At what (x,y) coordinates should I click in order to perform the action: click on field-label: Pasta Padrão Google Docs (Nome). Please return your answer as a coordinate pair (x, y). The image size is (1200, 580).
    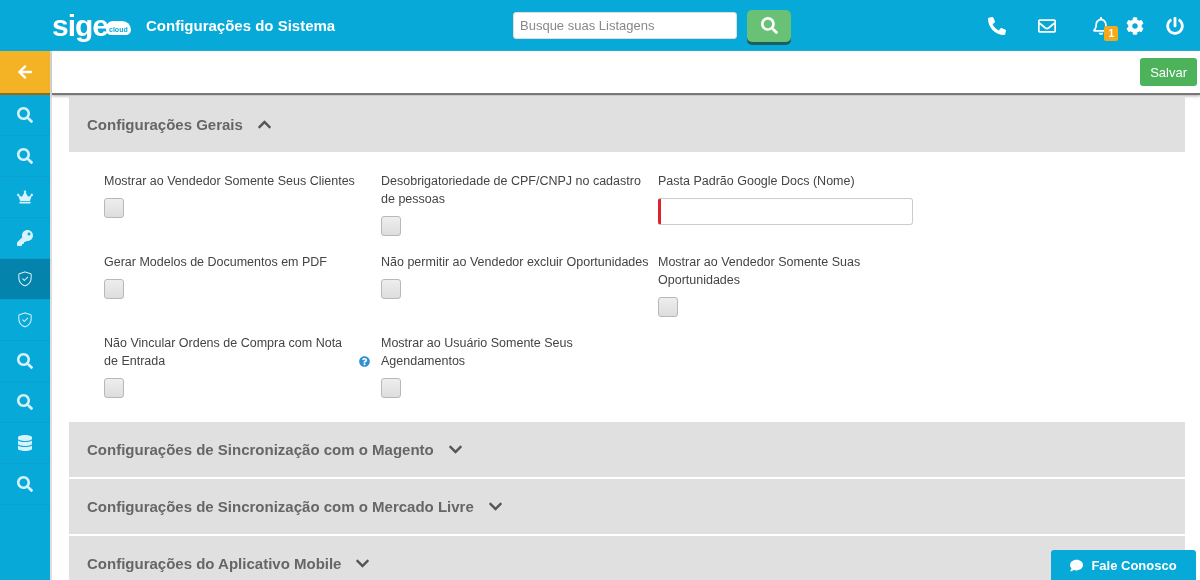
    Looking at the image, I should click on (756, 181).